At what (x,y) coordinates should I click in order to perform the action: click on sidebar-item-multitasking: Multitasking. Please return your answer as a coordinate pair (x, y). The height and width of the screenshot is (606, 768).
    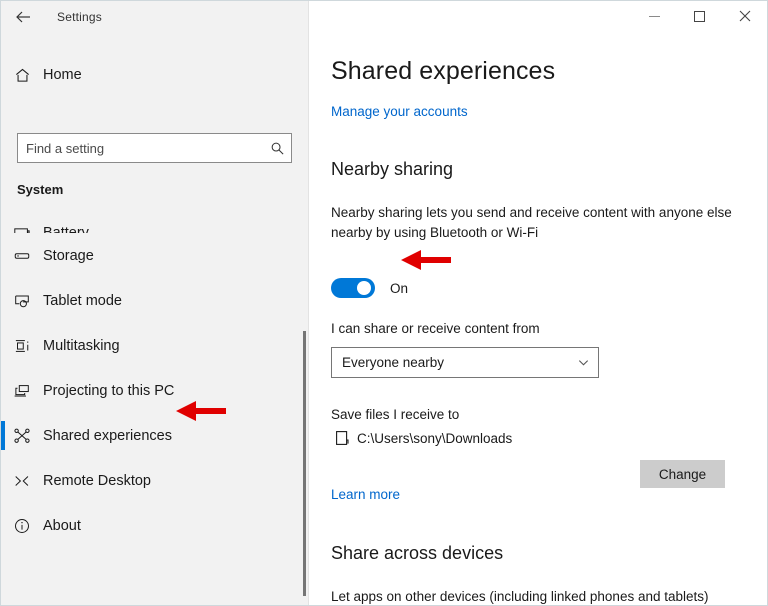
    Looking at the image, I should click on (154, 345).